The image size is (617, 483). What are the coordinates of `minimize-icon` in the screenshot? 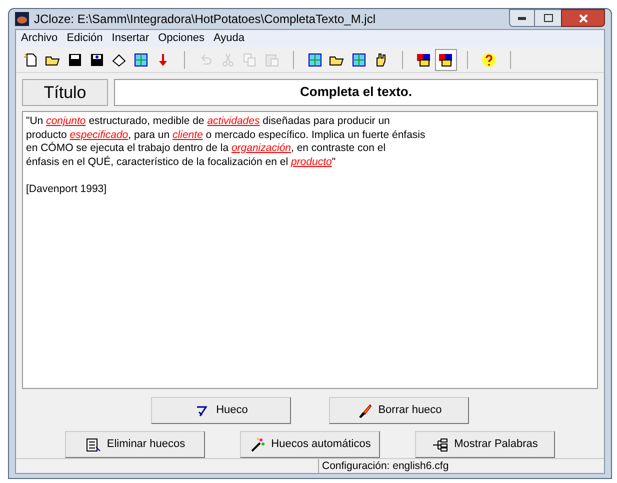 It's located at (522, 18).